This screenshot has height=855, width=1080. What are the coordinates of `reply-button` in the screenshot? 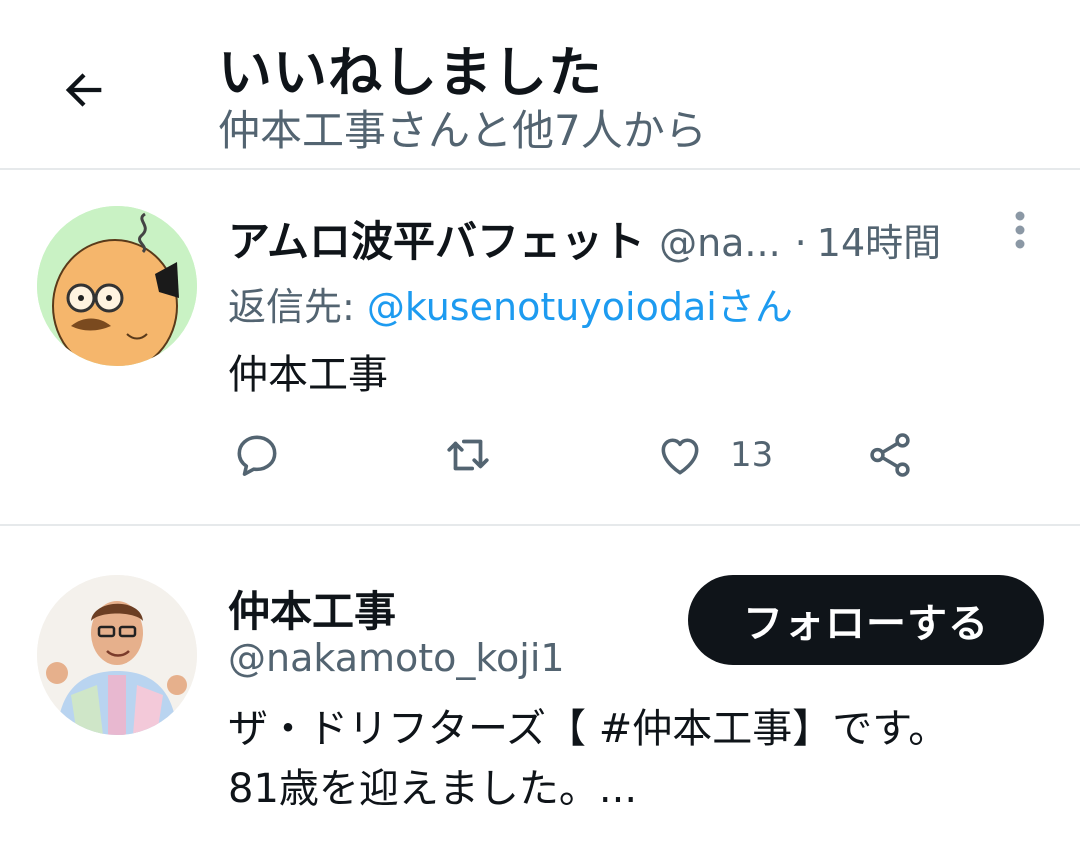 It's located at (257, 455).